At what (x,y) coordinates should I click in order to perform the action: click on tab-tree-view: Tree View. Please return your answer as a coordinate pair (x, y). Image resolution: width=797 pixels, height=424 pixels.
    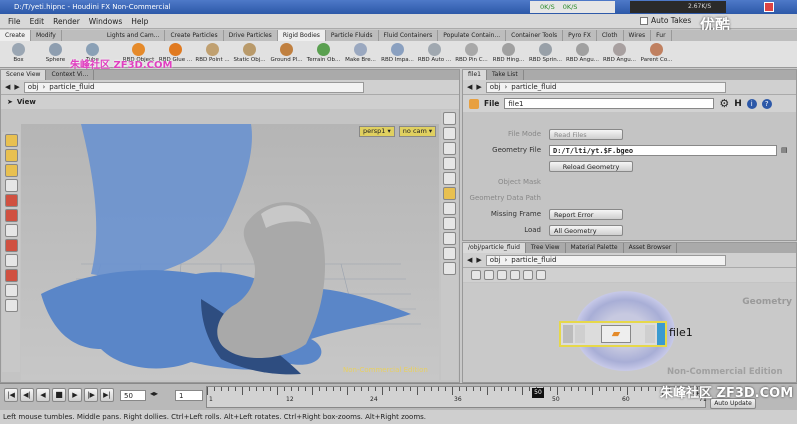
    Looking at the image, I should click on (546, 248).